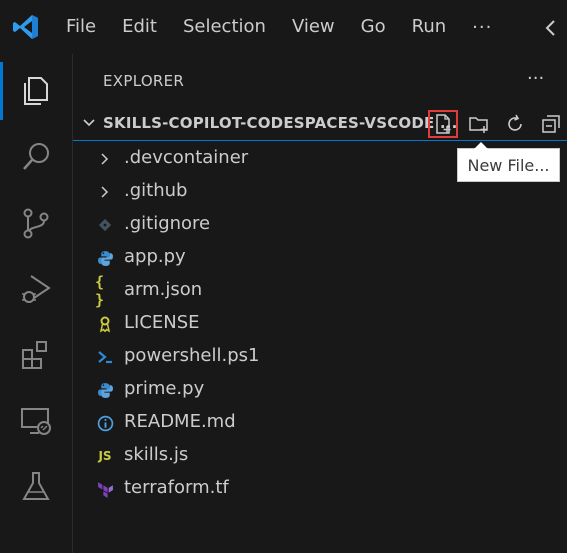 This screenshot has height=553, width=567. What do you see at coordinates (36, 157) in the screenshot?
I see `search-activity-icon` at bounding box center [36, 157].